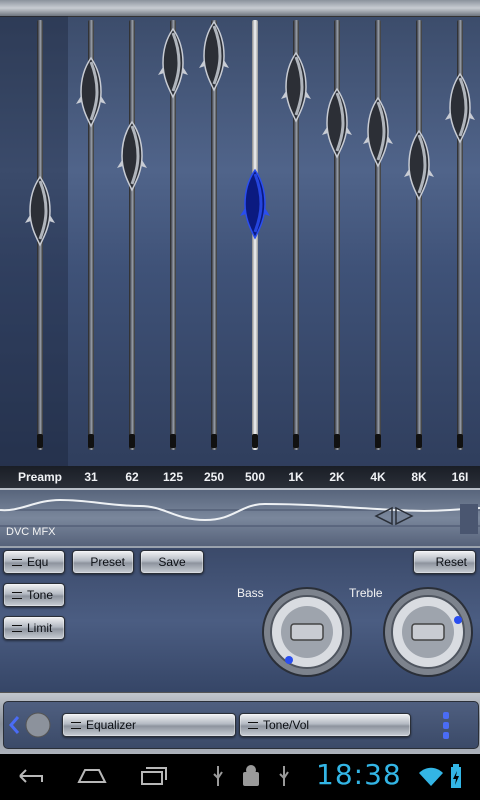  I want to click on android-debug-icon, so click(251, 775).